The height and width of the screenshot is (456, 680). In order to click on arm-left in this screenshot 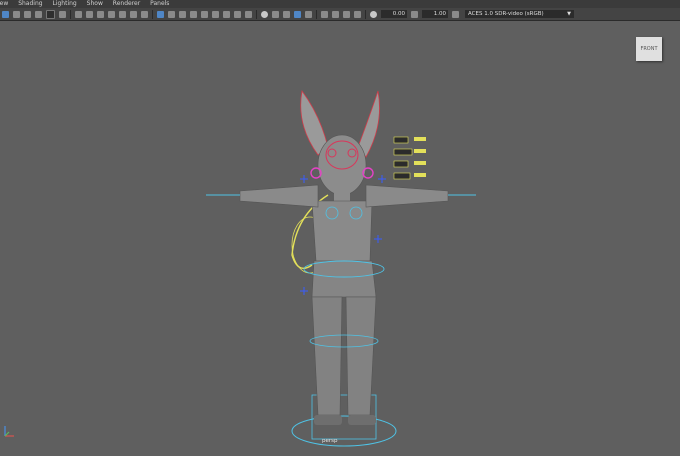, I will do `click(279, 196)`.